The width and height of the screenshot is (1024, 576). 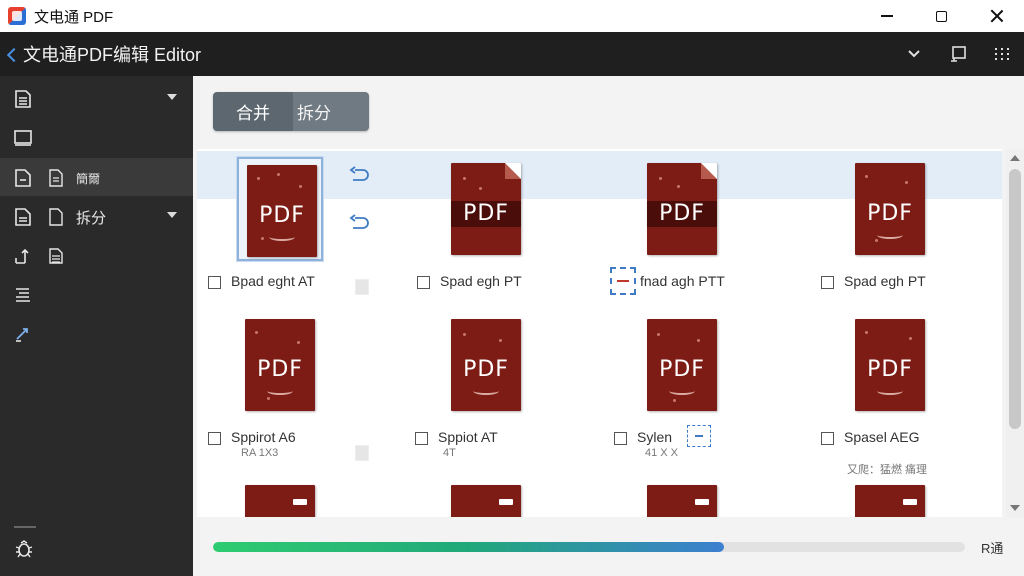 I want to click on file-name: Sylen, so click(x=655, y=437).